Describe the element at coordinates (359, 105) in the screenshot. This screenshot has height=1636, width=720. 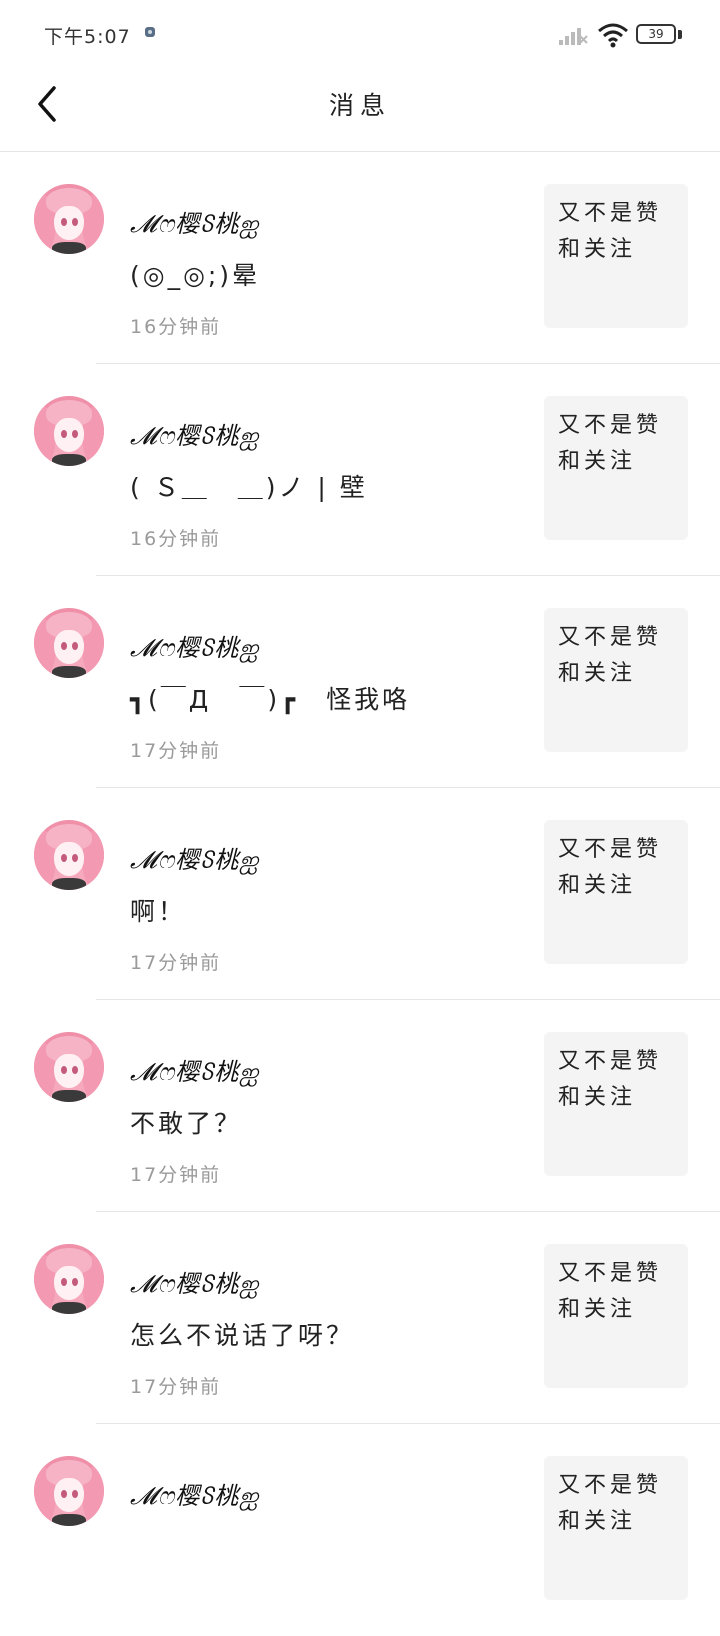
I see `page-title: 消息` at that location.